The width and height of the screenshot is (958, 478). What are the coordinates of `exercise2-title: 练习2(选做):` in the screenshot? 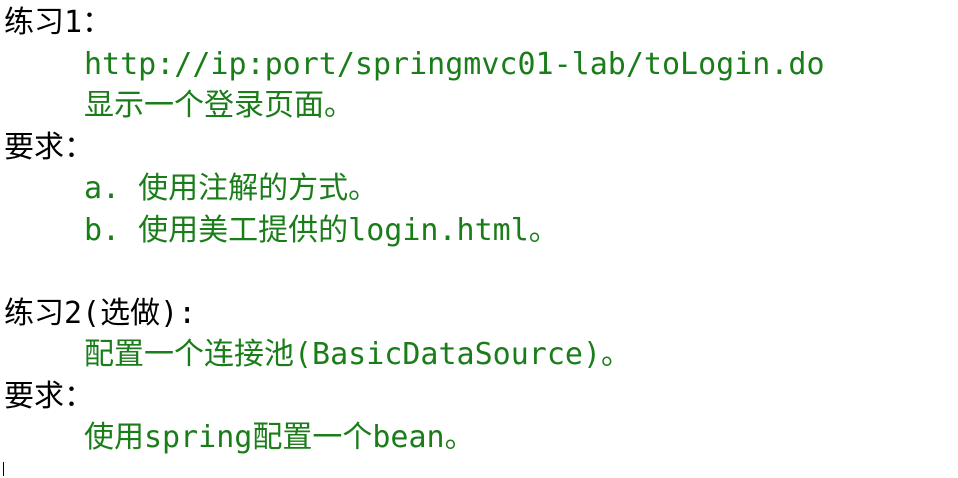 It's located at (100, 313).